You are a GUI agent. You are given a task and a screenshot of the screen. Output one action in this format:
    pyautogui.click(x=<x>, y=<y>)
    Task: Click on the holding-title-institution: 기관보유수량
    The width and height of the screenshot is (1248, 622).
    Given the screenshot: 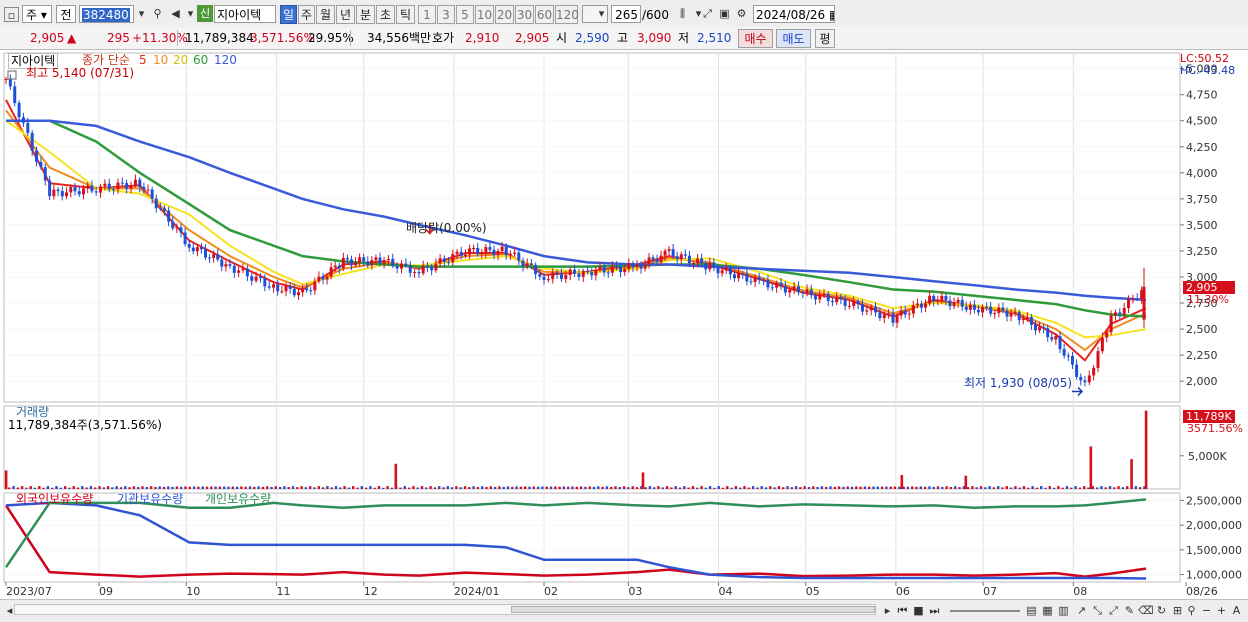 What is the action you would take?
    pyautogui.click(x=150, y=499)
    